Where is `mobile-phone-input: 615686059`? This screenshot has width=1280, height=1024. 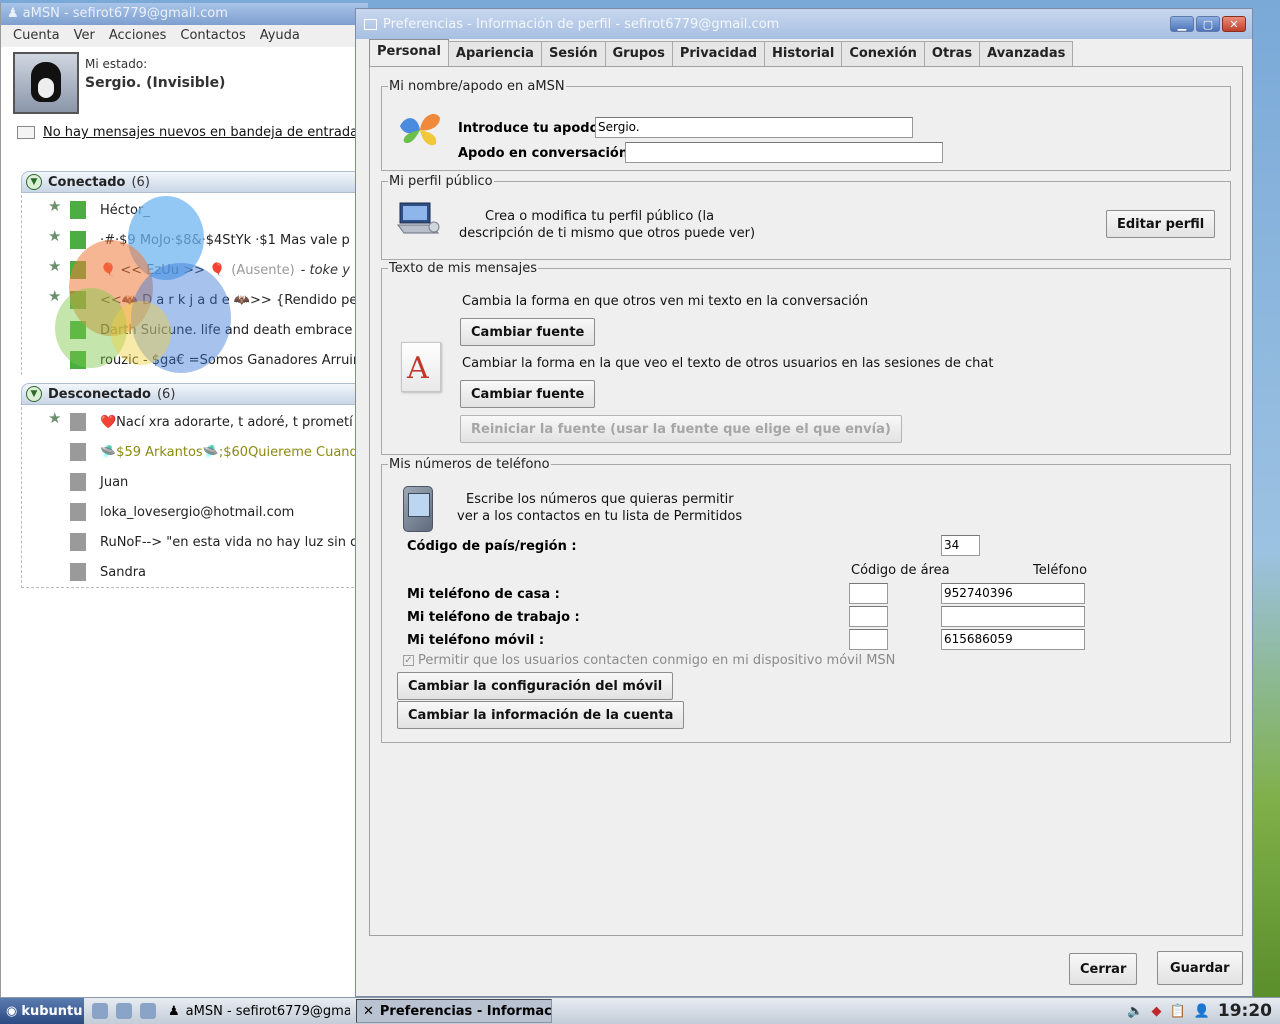 mobile-phone-input: 615686059 is located at coordinates (1013, 639).